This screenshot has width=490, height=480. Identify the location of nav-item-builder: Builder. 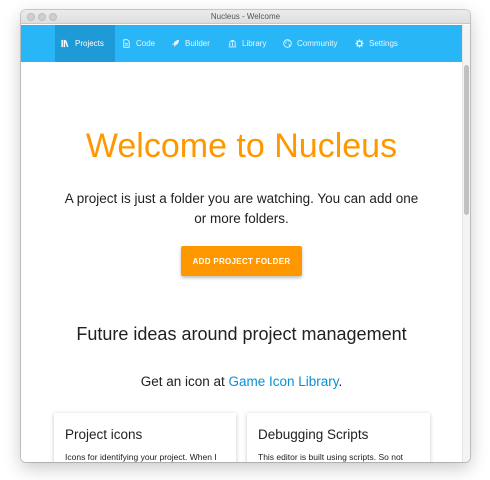
(190, 43).